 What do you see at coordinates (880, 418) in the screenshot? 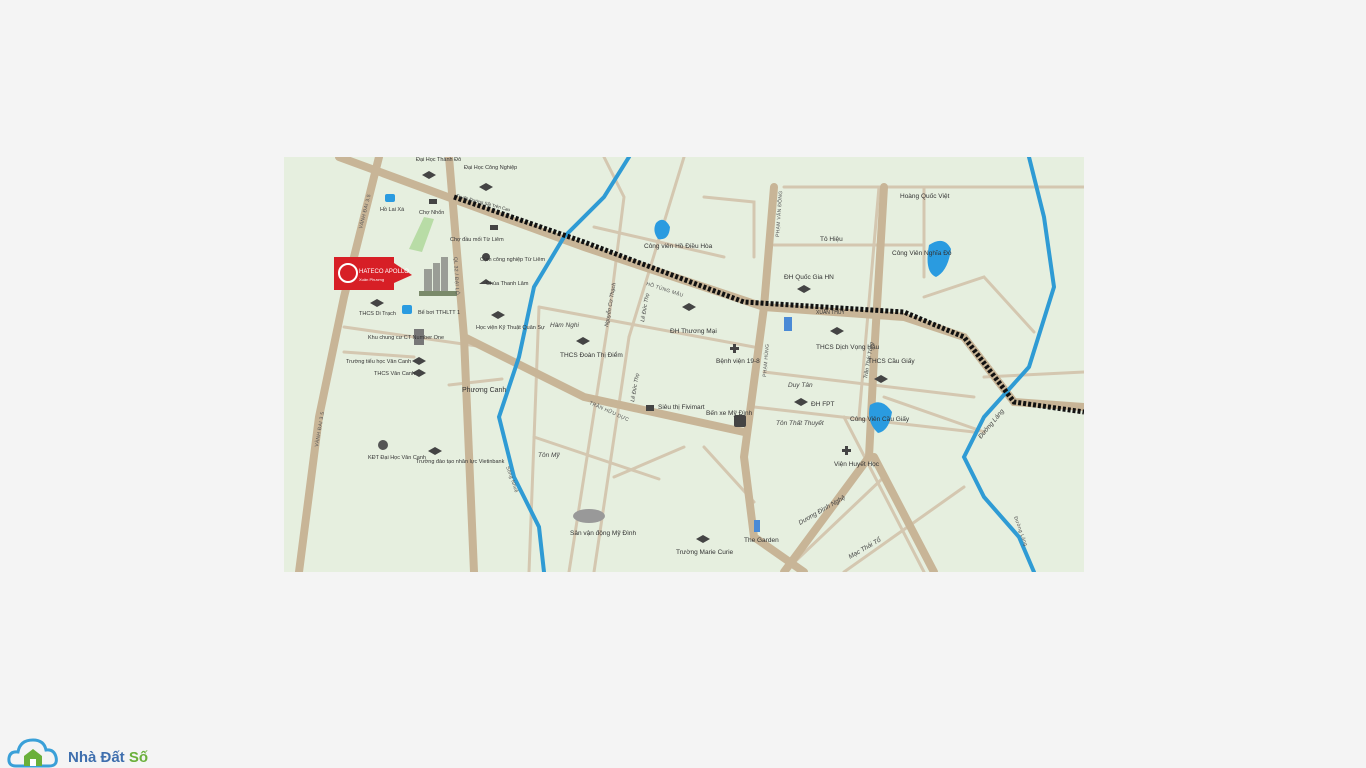
I see `label-cv-cau-giay: Công Viên Cầu Giấy` at bounding box center [880, 418].